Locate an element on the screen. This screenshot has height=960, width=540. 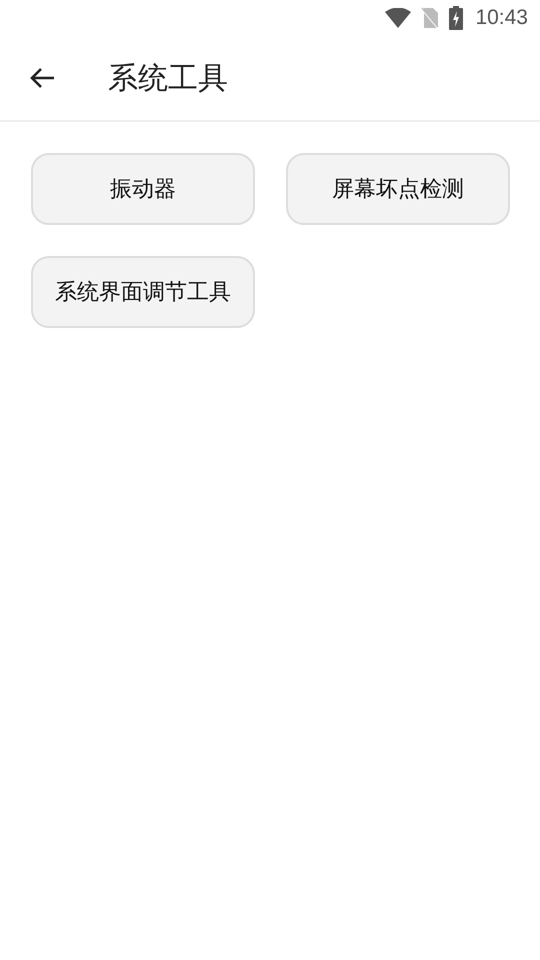
tool-button: 振动器 is located at coordinates (143, 189).